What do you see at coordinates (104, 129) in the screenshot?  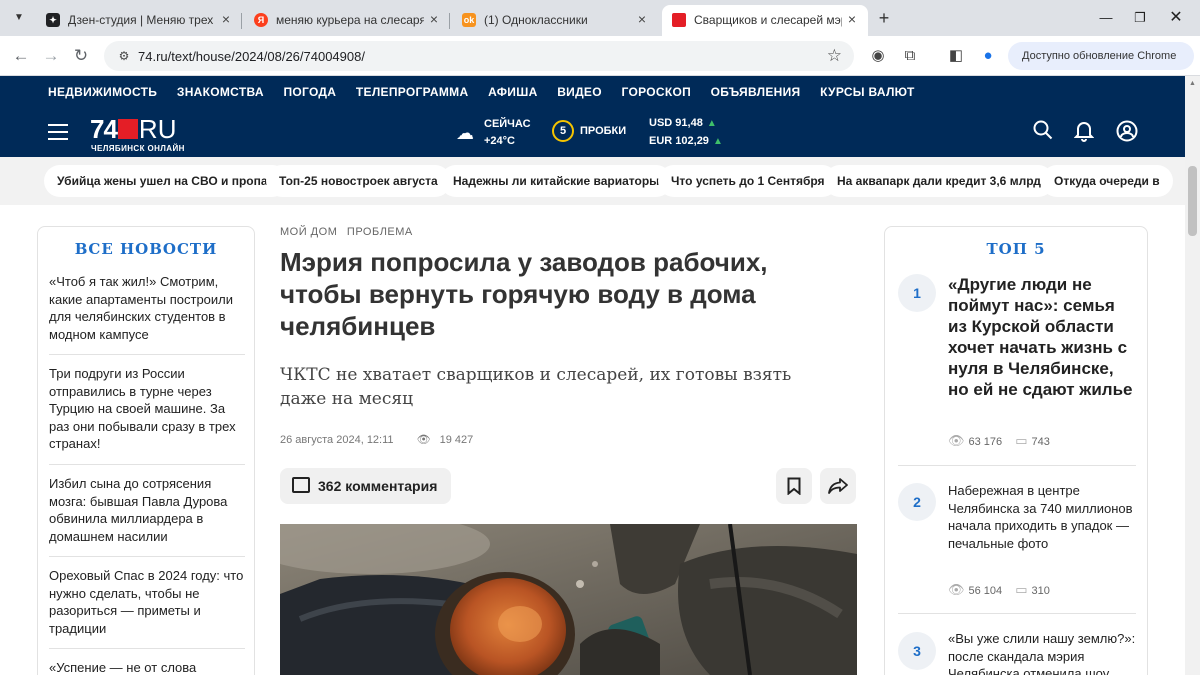 I see `logo-number: 74` at bounding box center [104, 129].